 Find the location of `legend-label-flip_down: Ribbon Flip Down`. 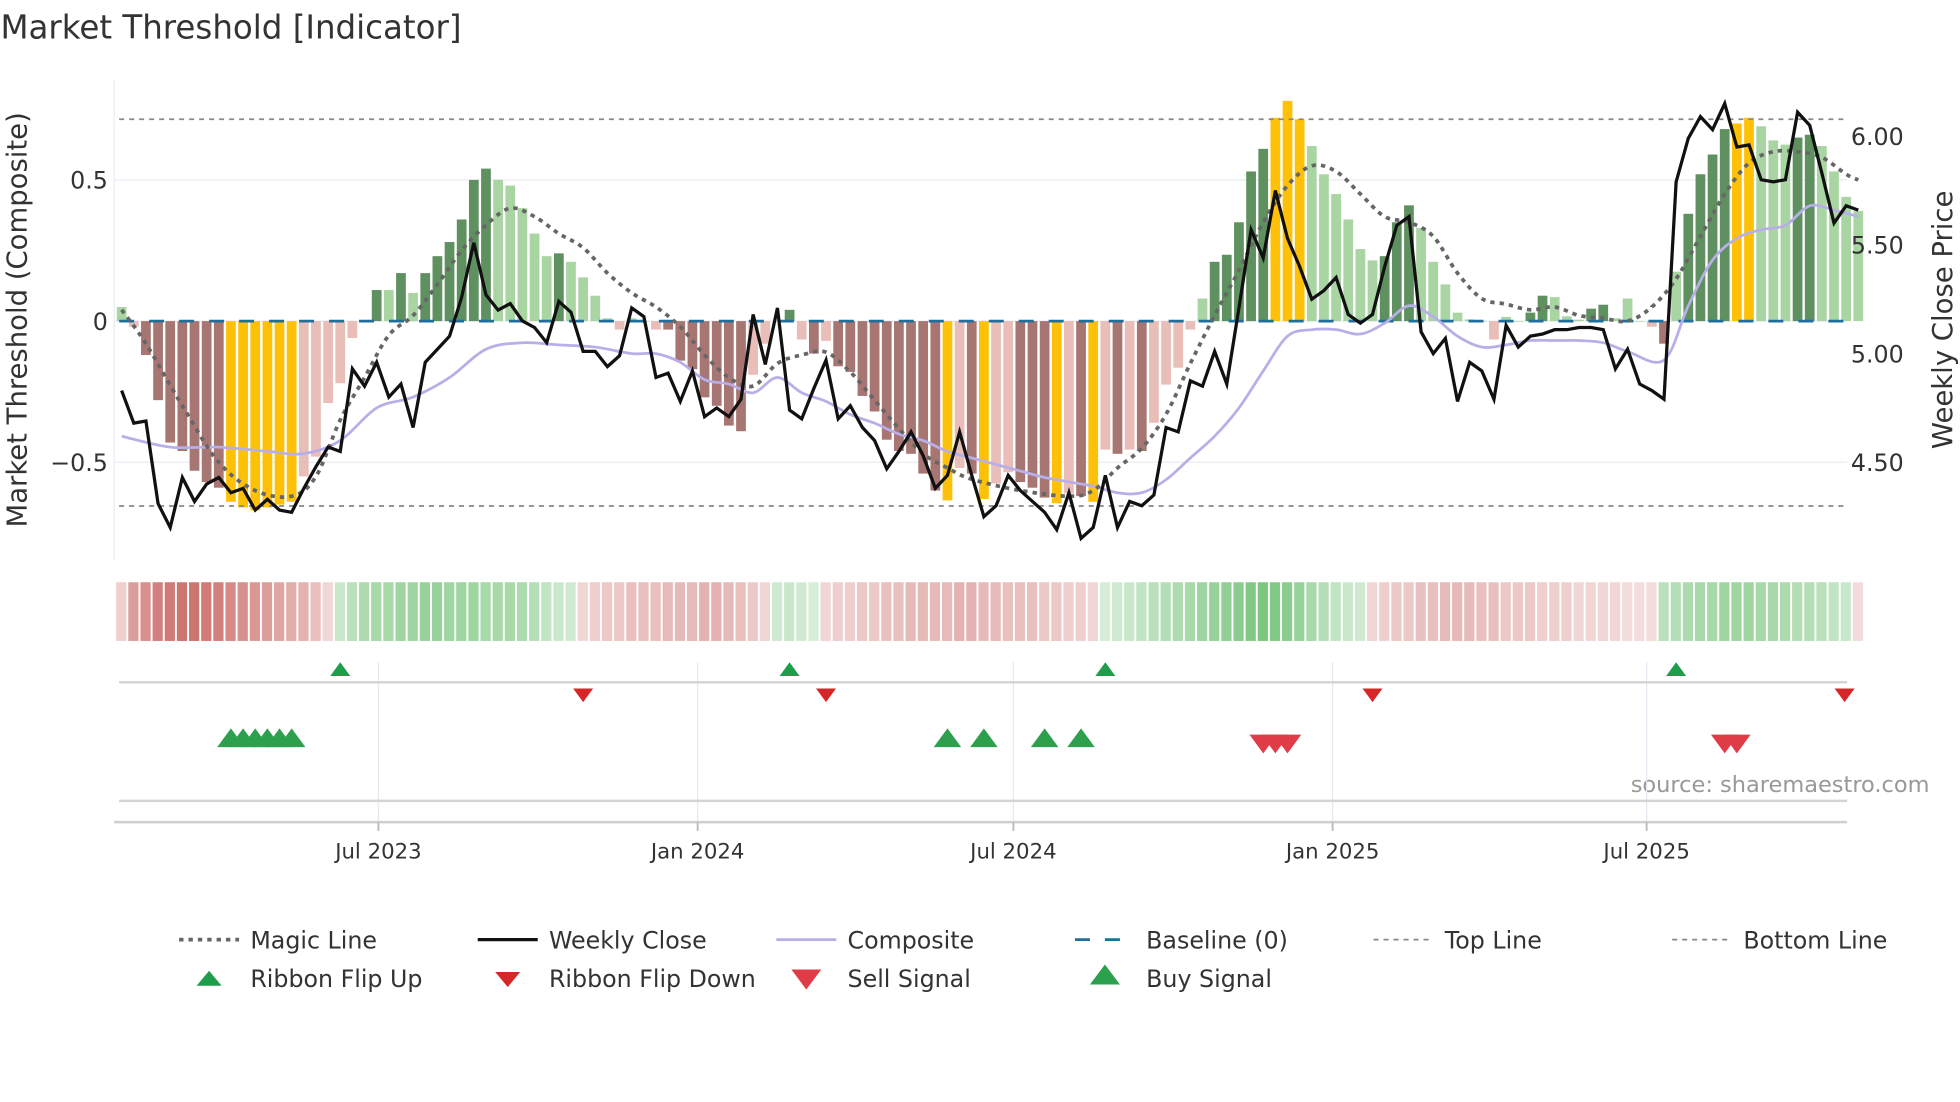

legend-label-flip_down: Ribbon Flip Down is located at coordinates (652, 979).